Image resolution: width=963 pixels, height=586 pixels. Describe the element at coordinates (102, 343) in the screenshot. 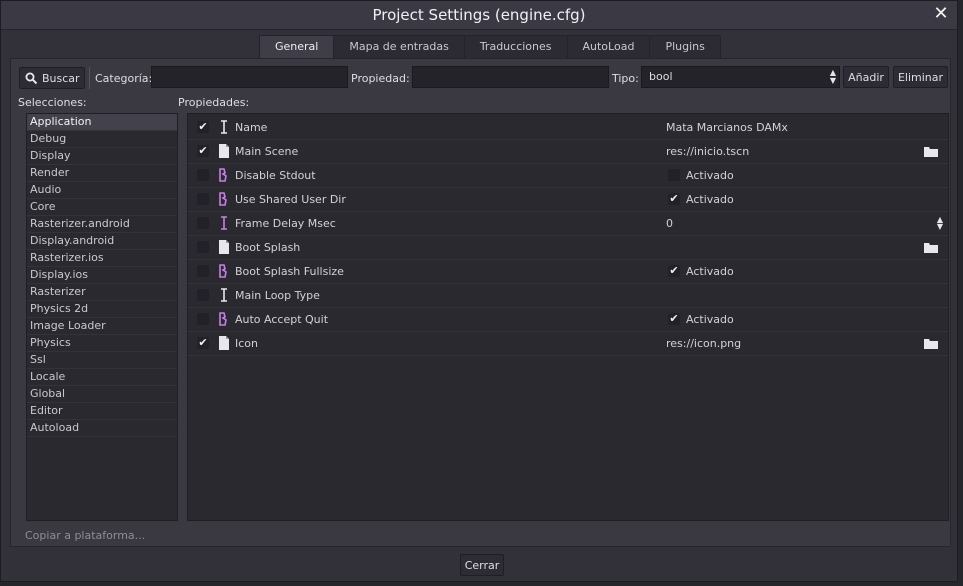

I see `section-item-physics: Physics` at that location.